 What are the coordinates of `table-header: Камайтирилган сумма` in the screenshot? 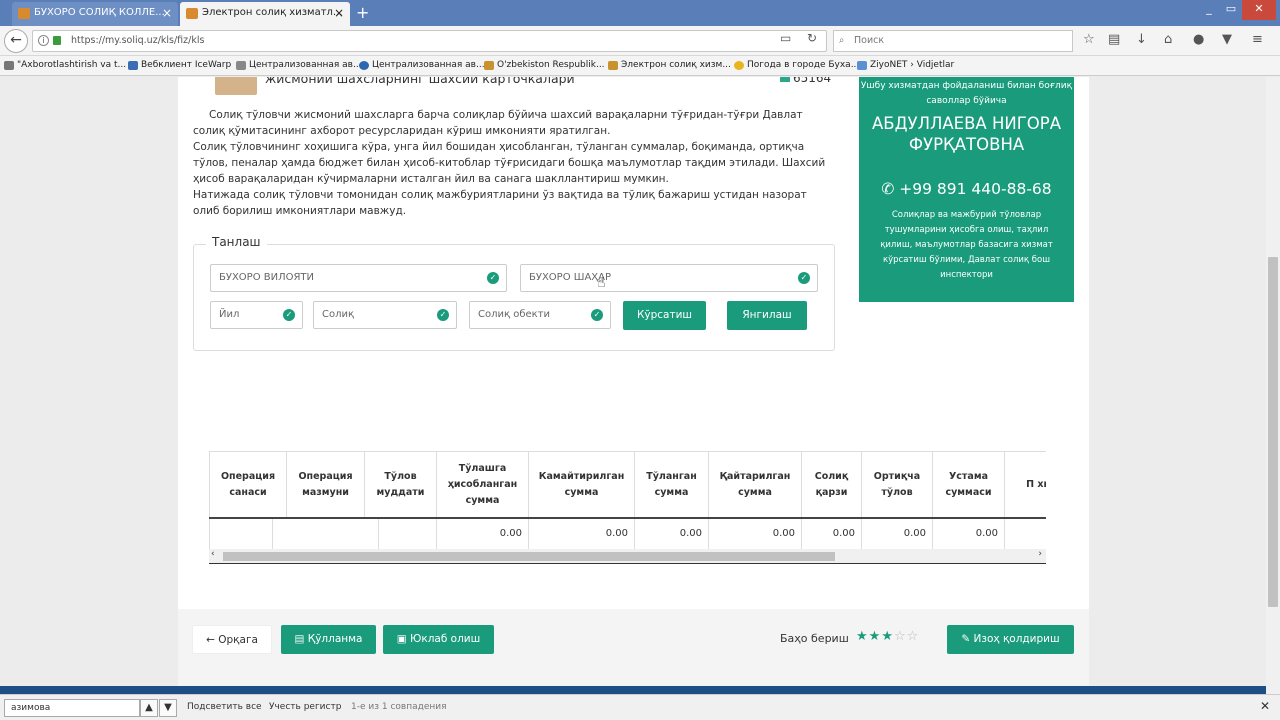 It's located at (582, 484).